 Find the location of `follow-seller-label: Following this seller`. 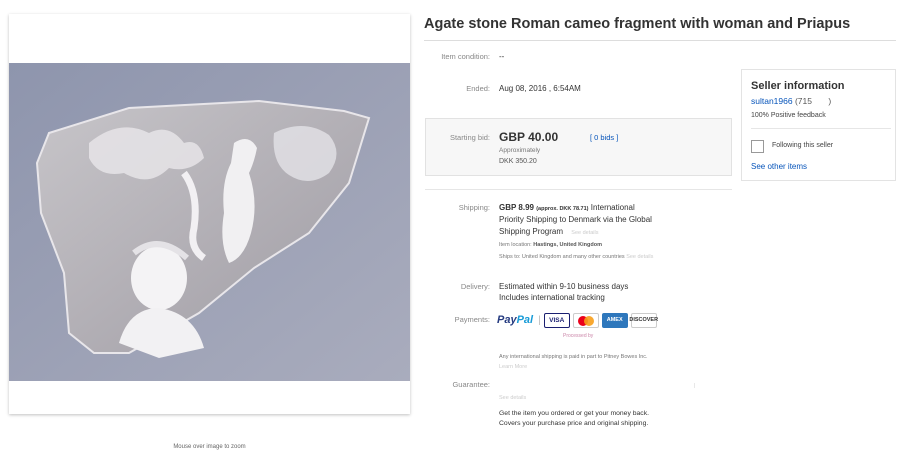

follow-seller-label: Following this seller is located at coordinates (802, 145).